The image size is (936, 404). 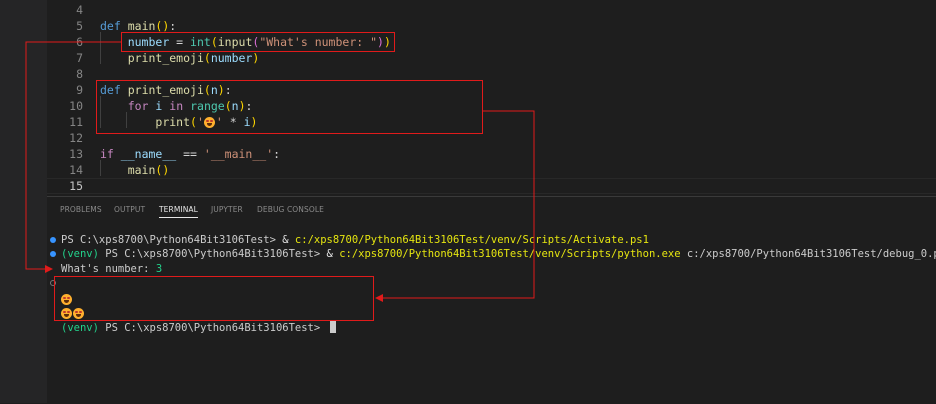 What do you see at coordinates (76, 154) in the screenshot?
I see `line-number: 13` at bounding box center [76, 154].